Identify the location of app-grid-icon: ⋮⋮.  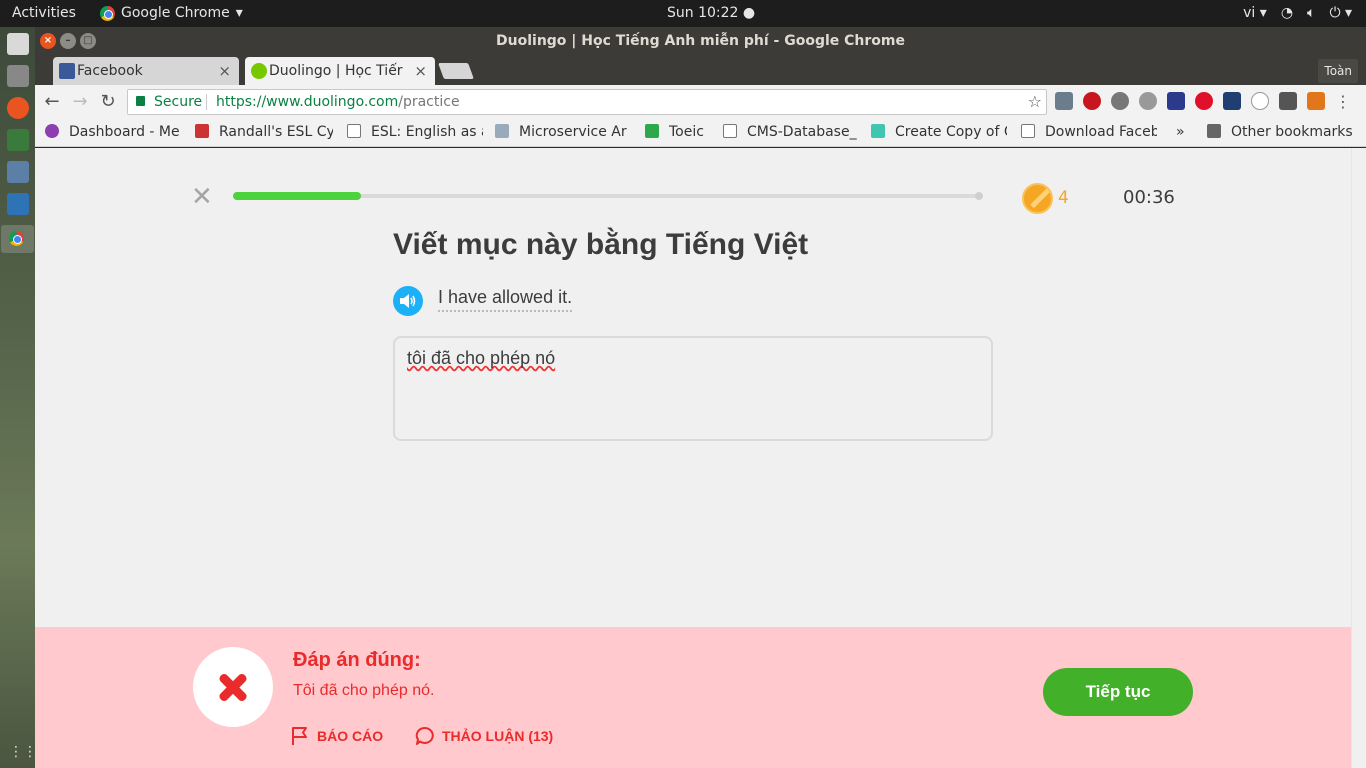
(23, 752).